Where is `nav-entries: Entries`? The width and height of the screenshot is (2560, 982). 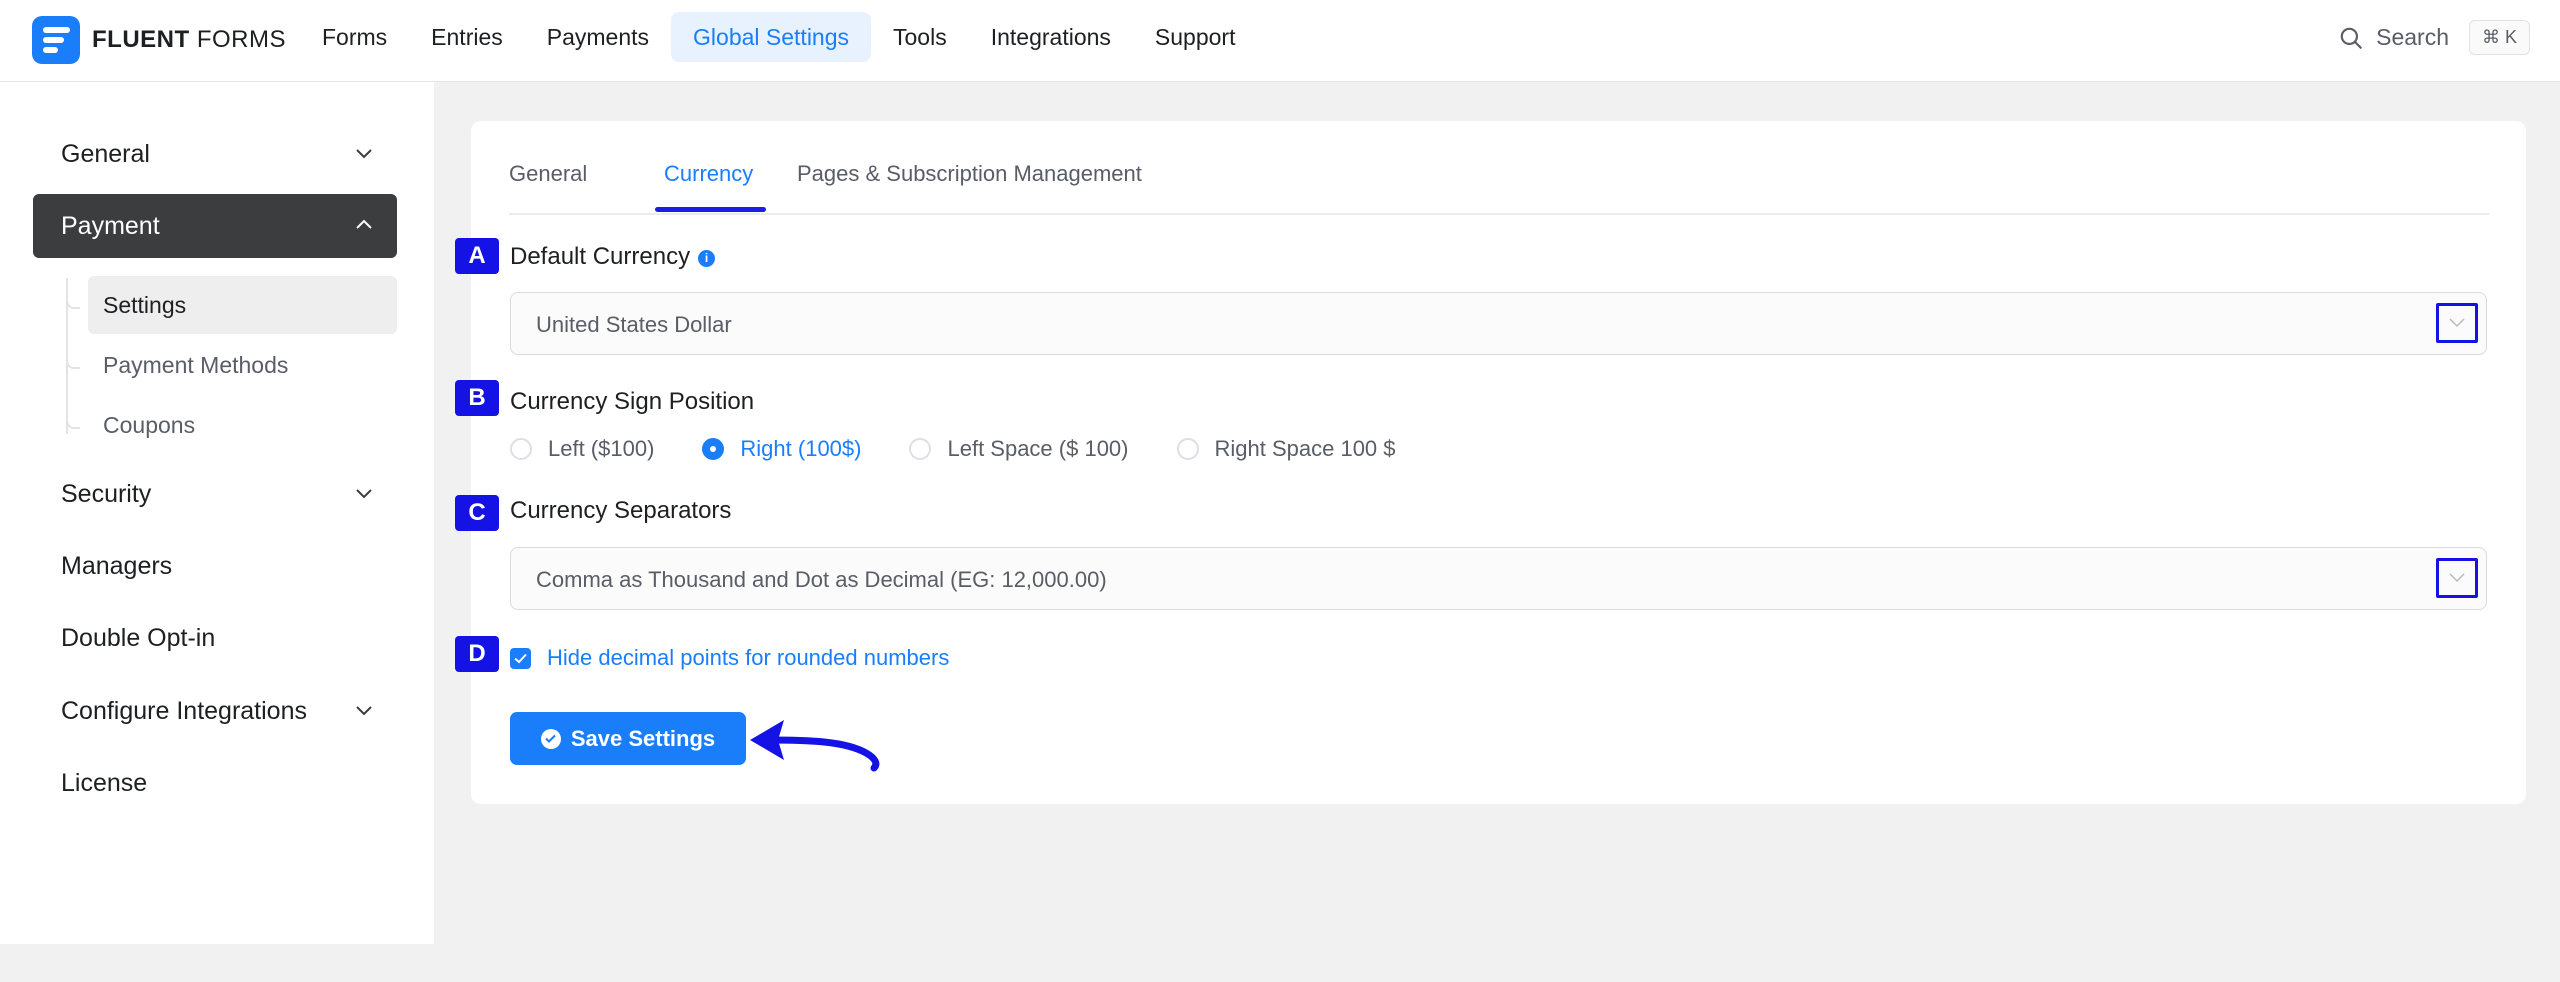
nav-entries: Entries is located at coordinates (467, 37).